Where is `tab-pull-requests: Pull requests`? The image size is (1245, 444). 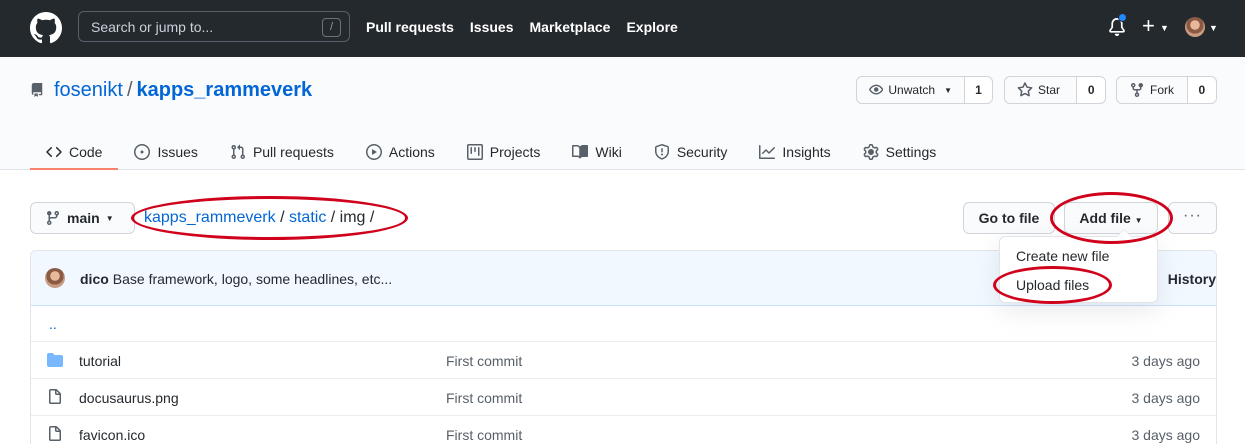
tab-pull-requests: Pull requests is located at coordinates (282, 151).